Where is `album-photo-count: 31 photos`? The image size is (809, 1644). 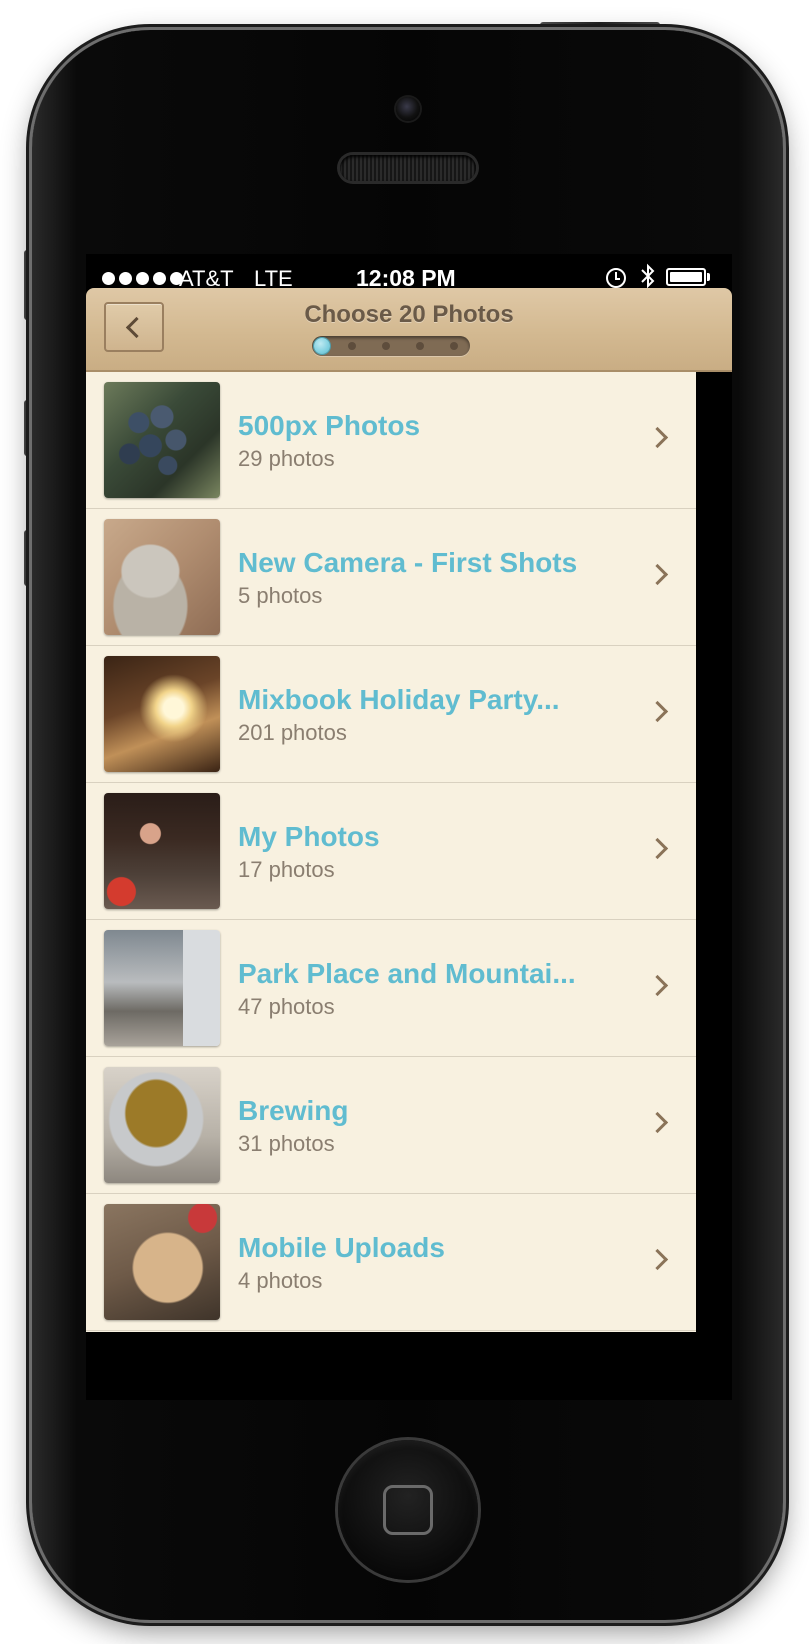
album-photo-count: 31 photos is located at coordinates (286, 1143).